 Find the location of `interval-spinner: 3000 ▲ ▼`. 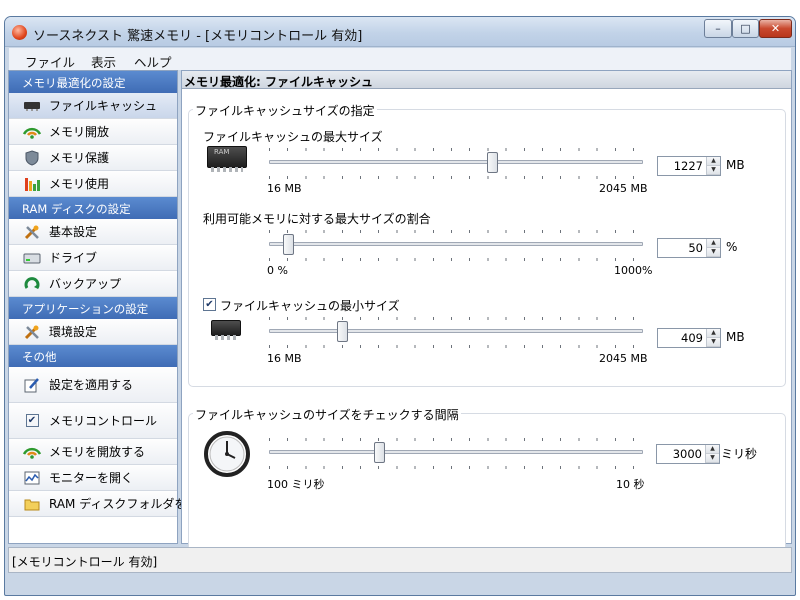

interval-spinner: 3000 ▲ ▼ is located at coordinates (688, 454).